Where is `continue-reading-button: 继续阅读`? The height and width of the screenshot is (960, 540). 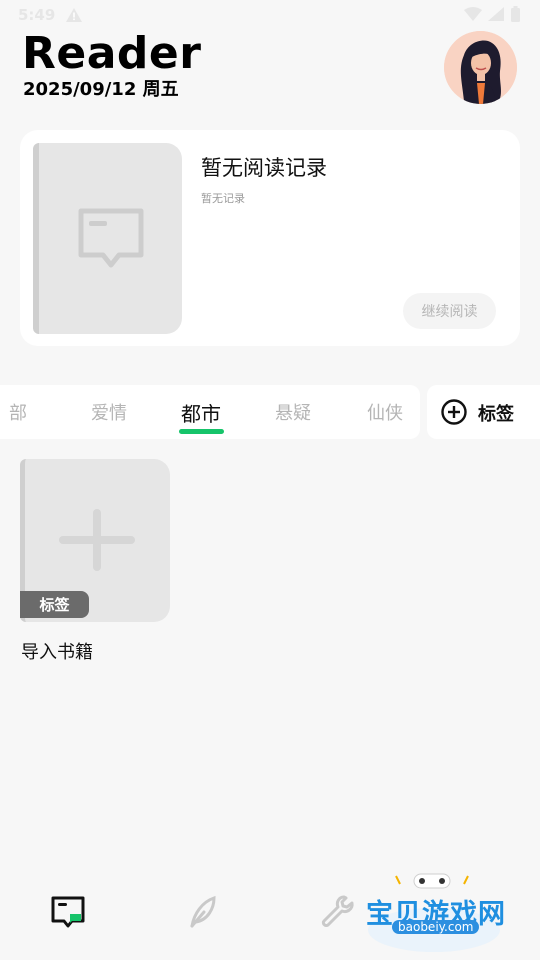 continue-reading-button: 继续阅读 is located at coordinates (449, 311).